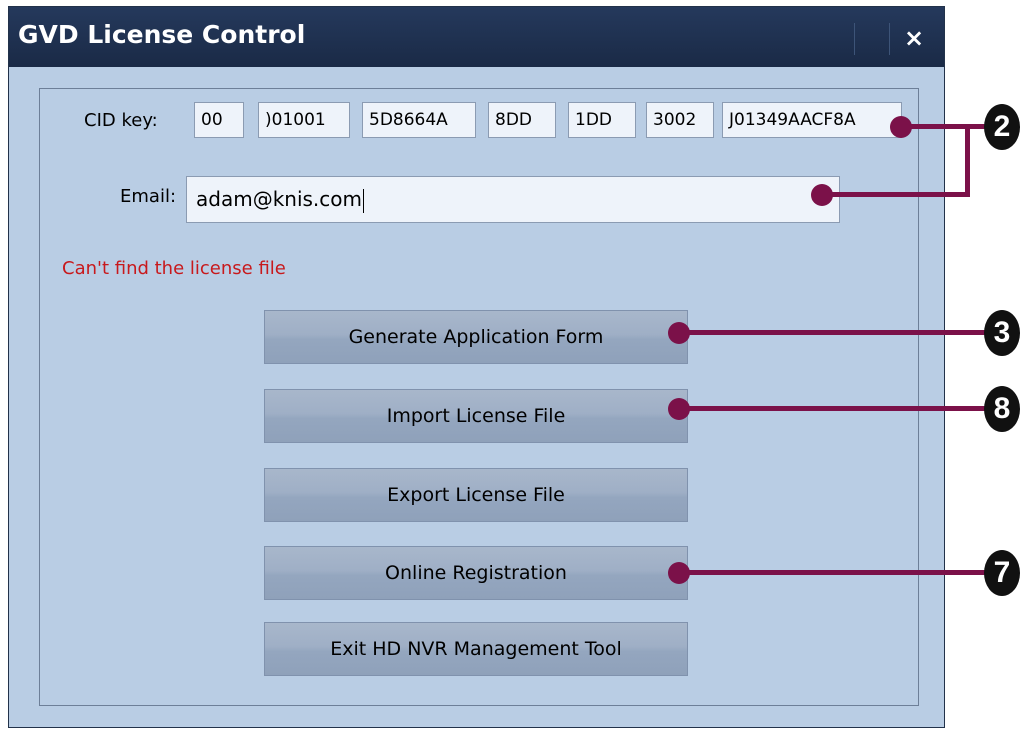  I want to click on window-title: GVD License Control, so click(162, 34).